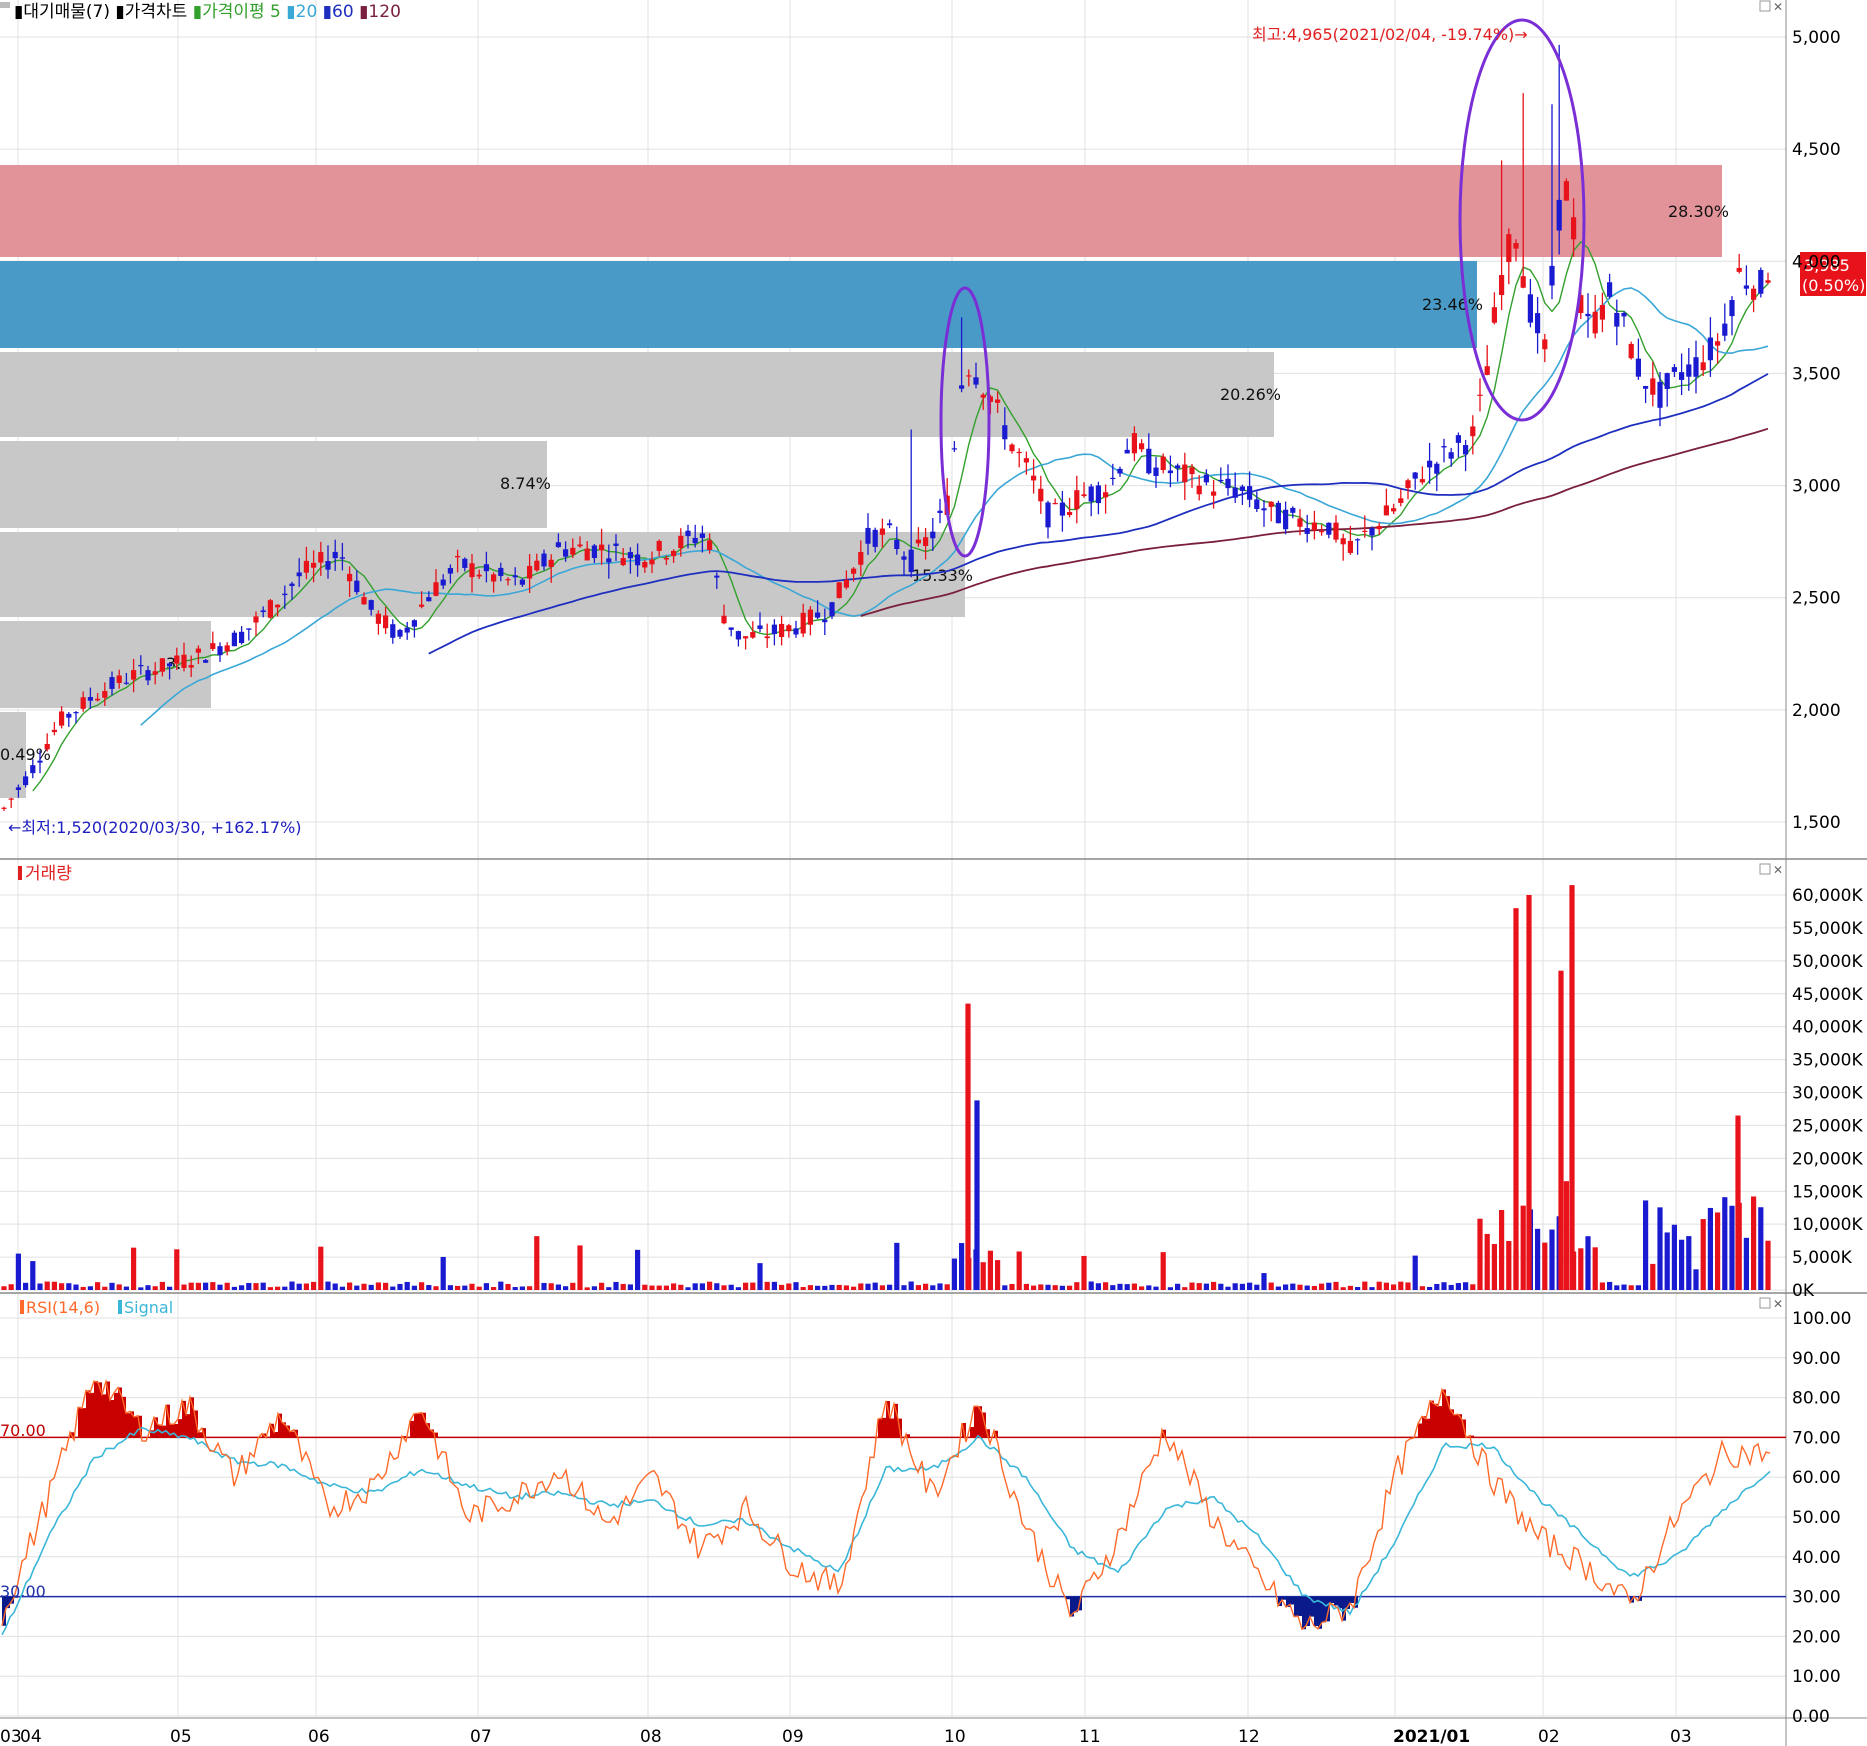  What do you see at coordinates (1431, 1736) in the screenshot?
I see `x-tick-label: 2021/01` at bounding box center [1431, 1736].